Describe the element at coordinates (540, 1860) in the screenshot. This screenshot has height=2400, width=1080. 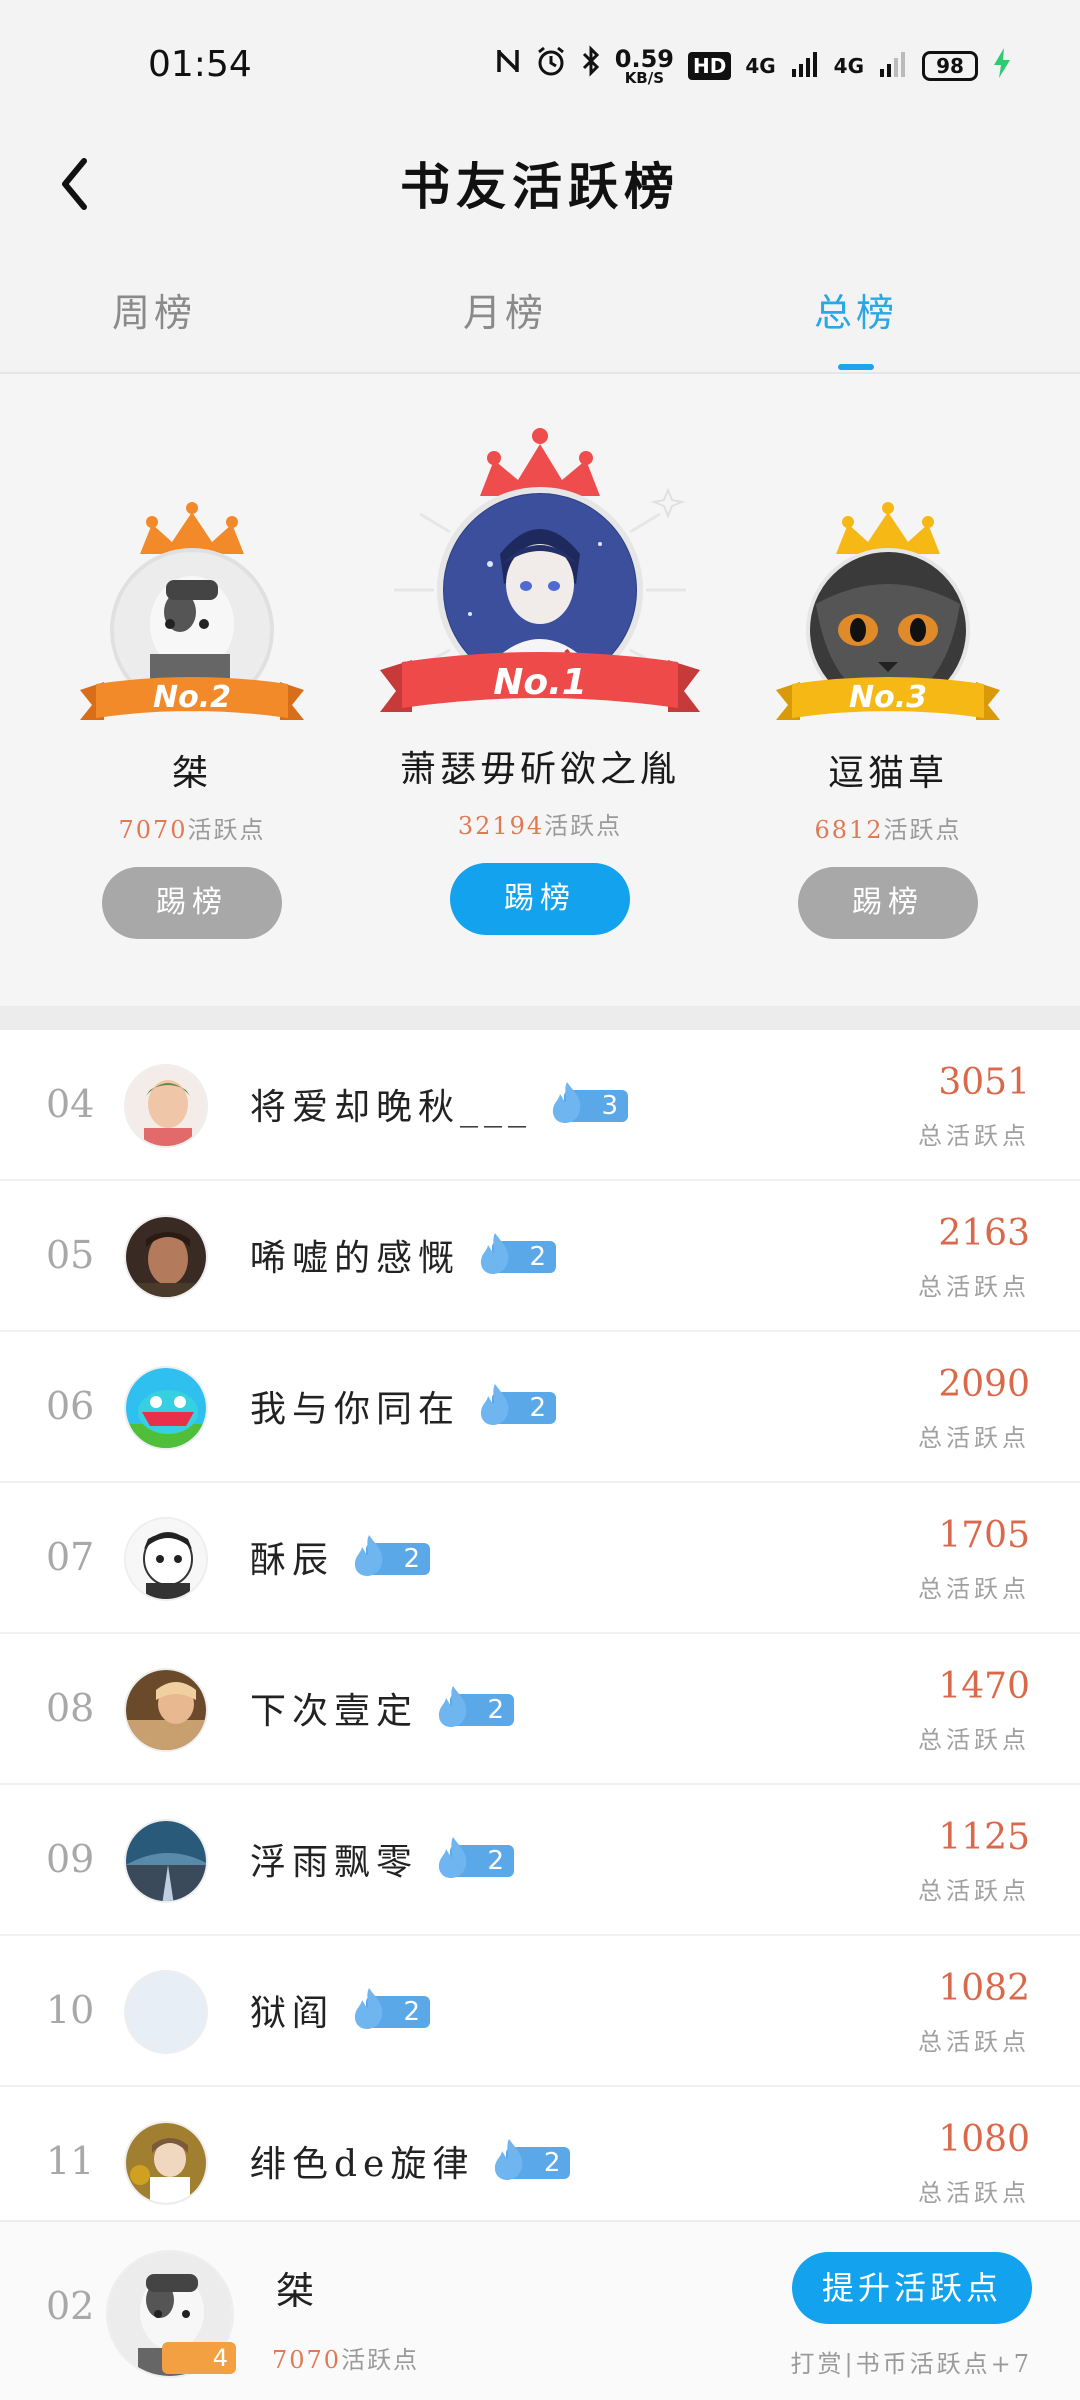
I see `list-item: 09 浮雨飘零 2 1125 总活跃点` at that location.